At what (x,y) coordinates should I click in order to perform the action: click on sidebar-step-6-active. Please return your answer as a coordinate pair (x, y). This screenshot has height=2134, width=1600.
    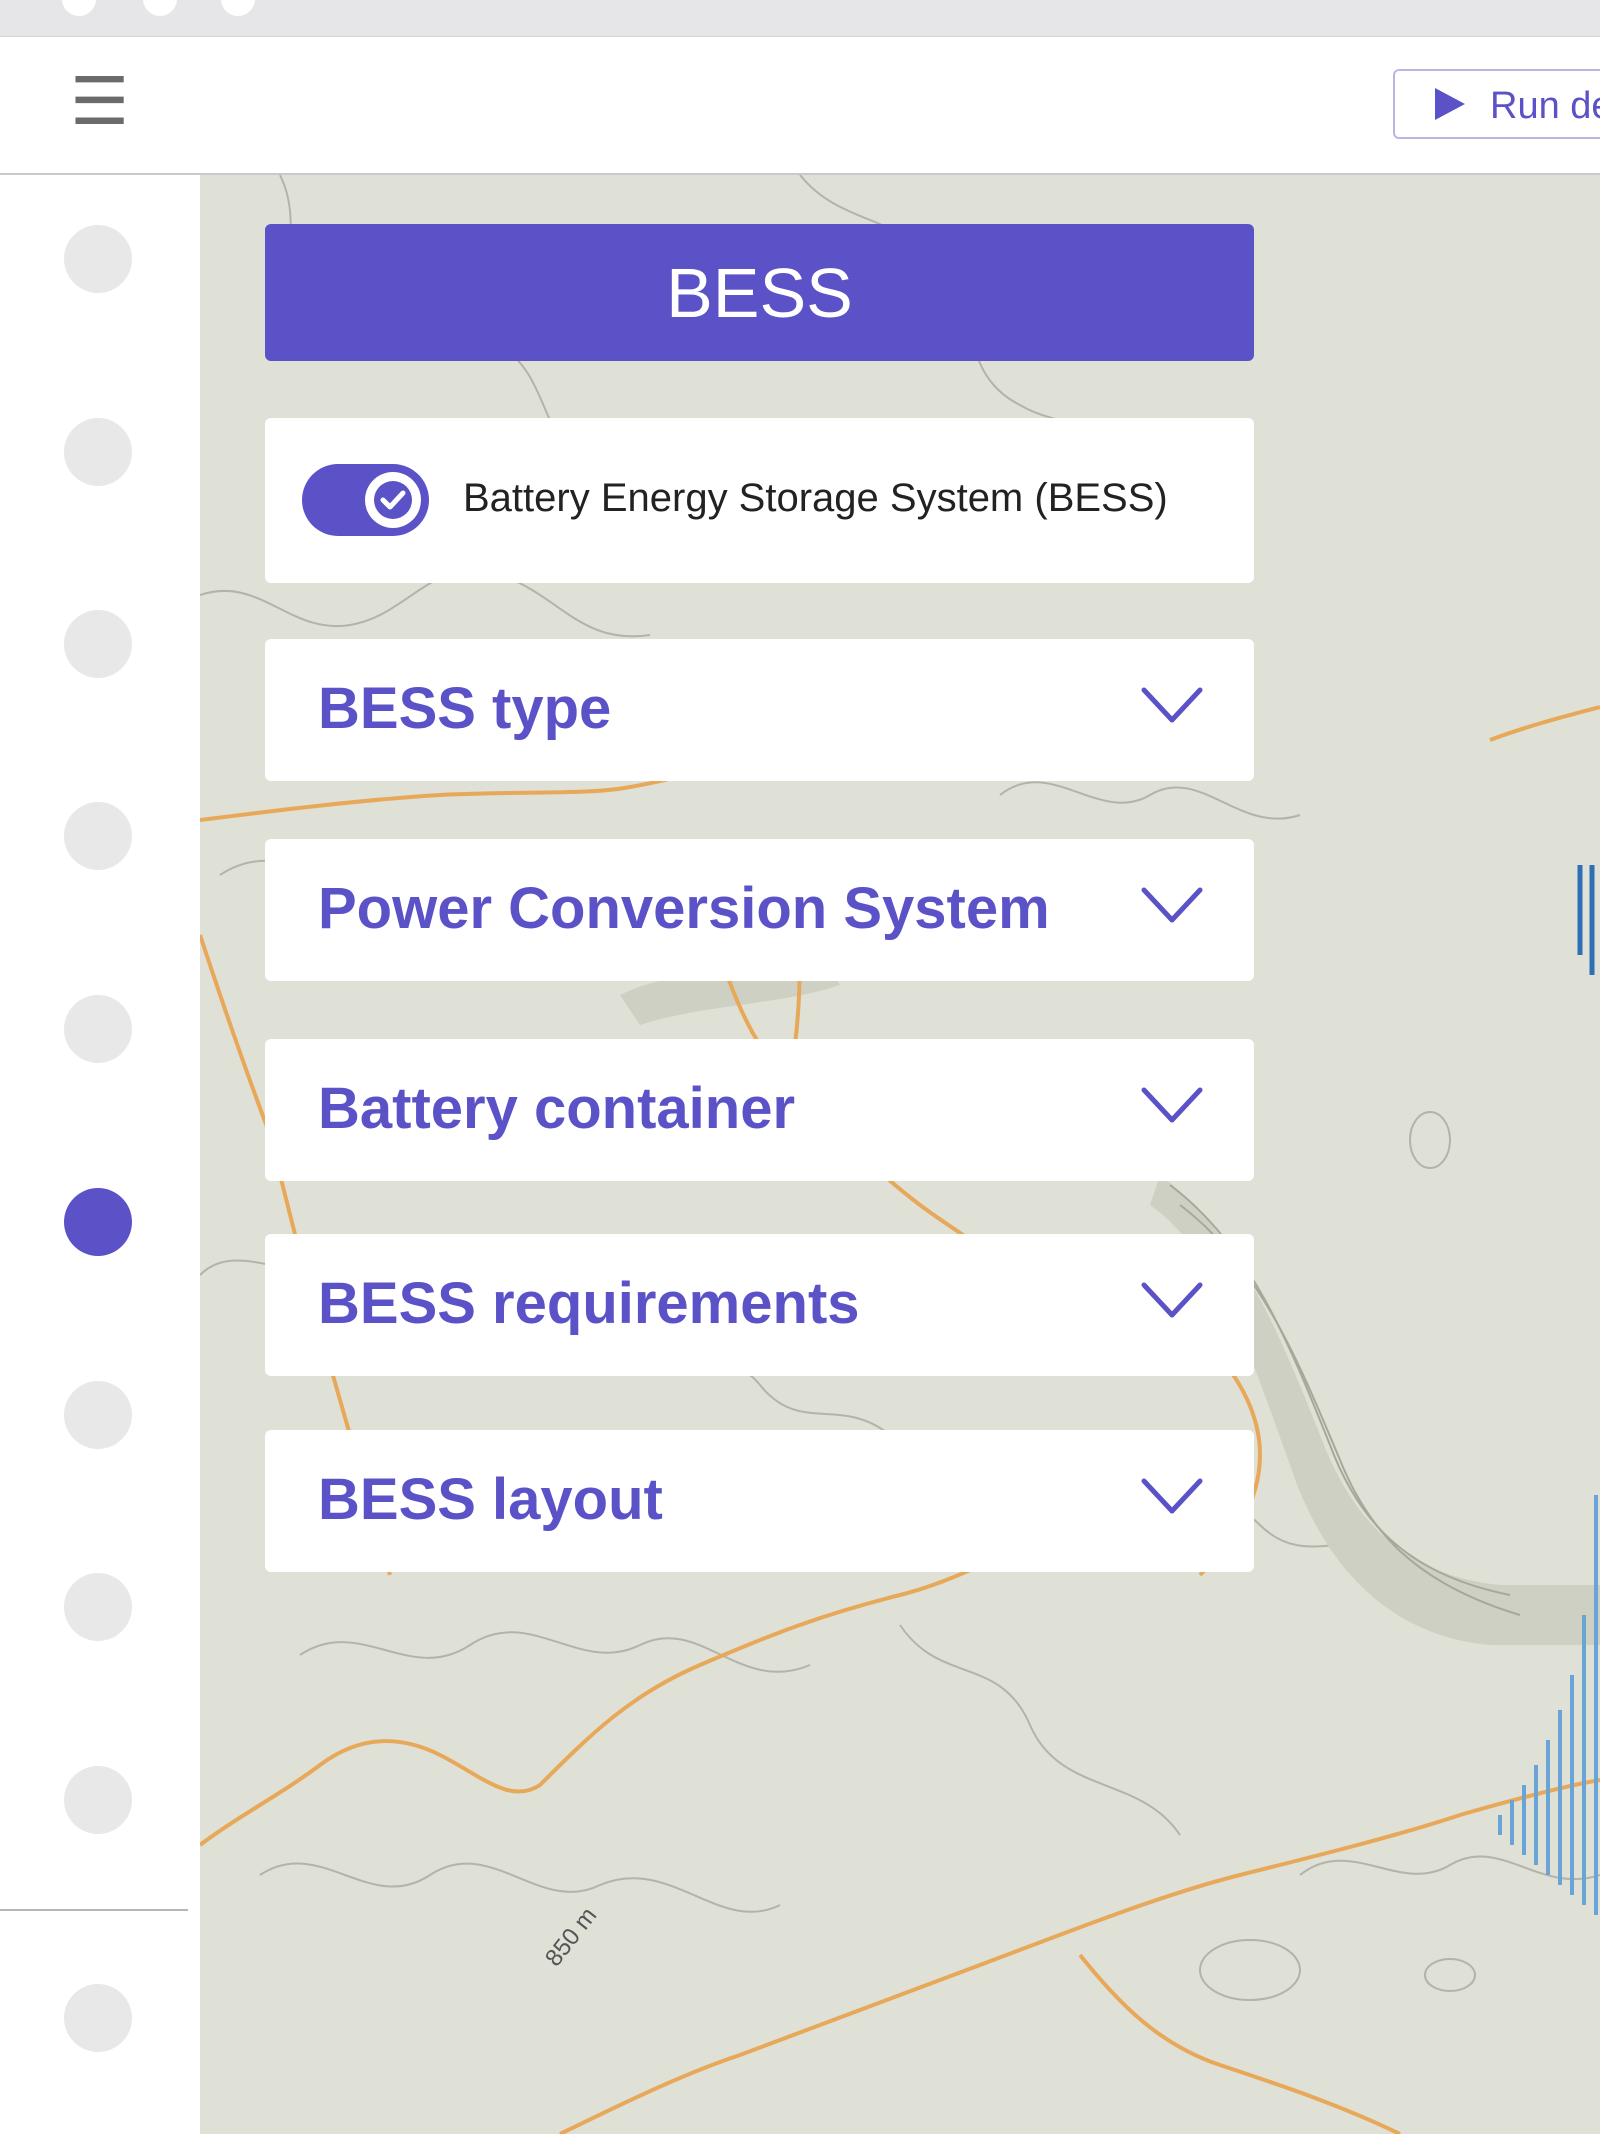
    Looking at the image, I should click on (98, 1222).